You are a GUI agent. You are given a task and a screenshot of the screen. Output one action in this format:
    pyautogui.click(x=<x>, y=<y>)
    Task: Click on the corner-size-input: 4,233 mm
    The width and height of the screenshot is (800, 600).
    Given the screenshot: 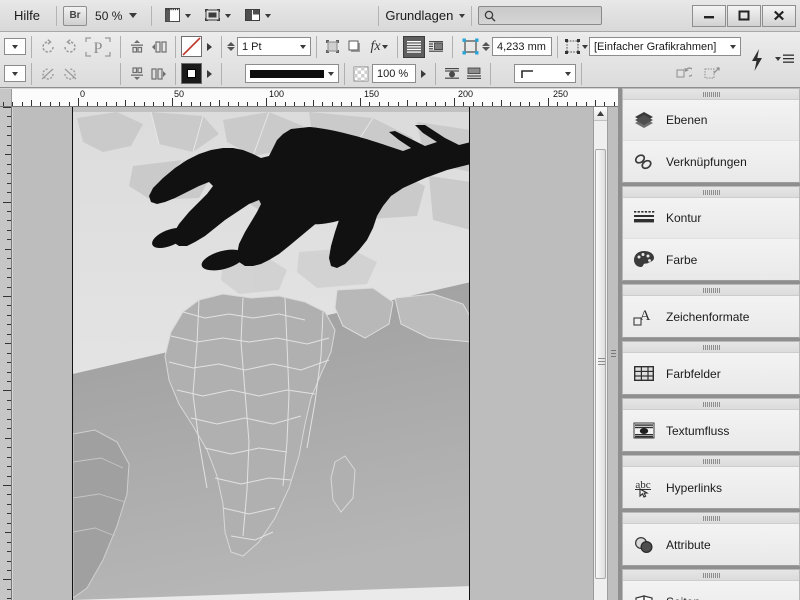 What is the action you would take?
    pyautogui.click(x=522, y=46)
    